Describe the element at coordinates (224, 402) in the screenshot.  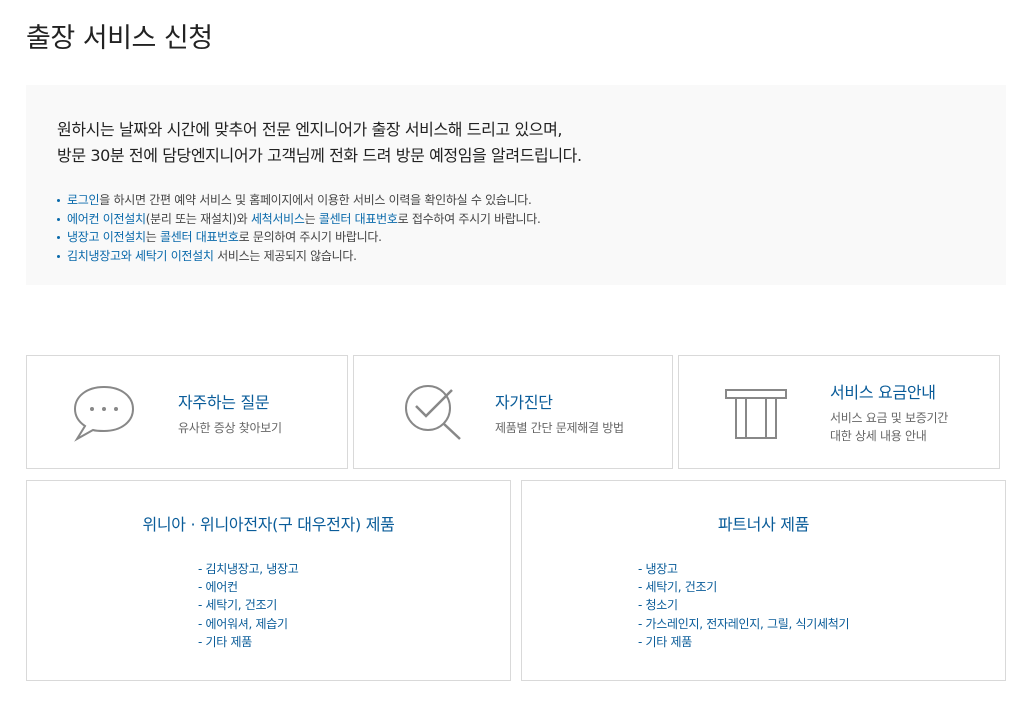
I see `faq-card-title: 자주하는 질문` at that location.